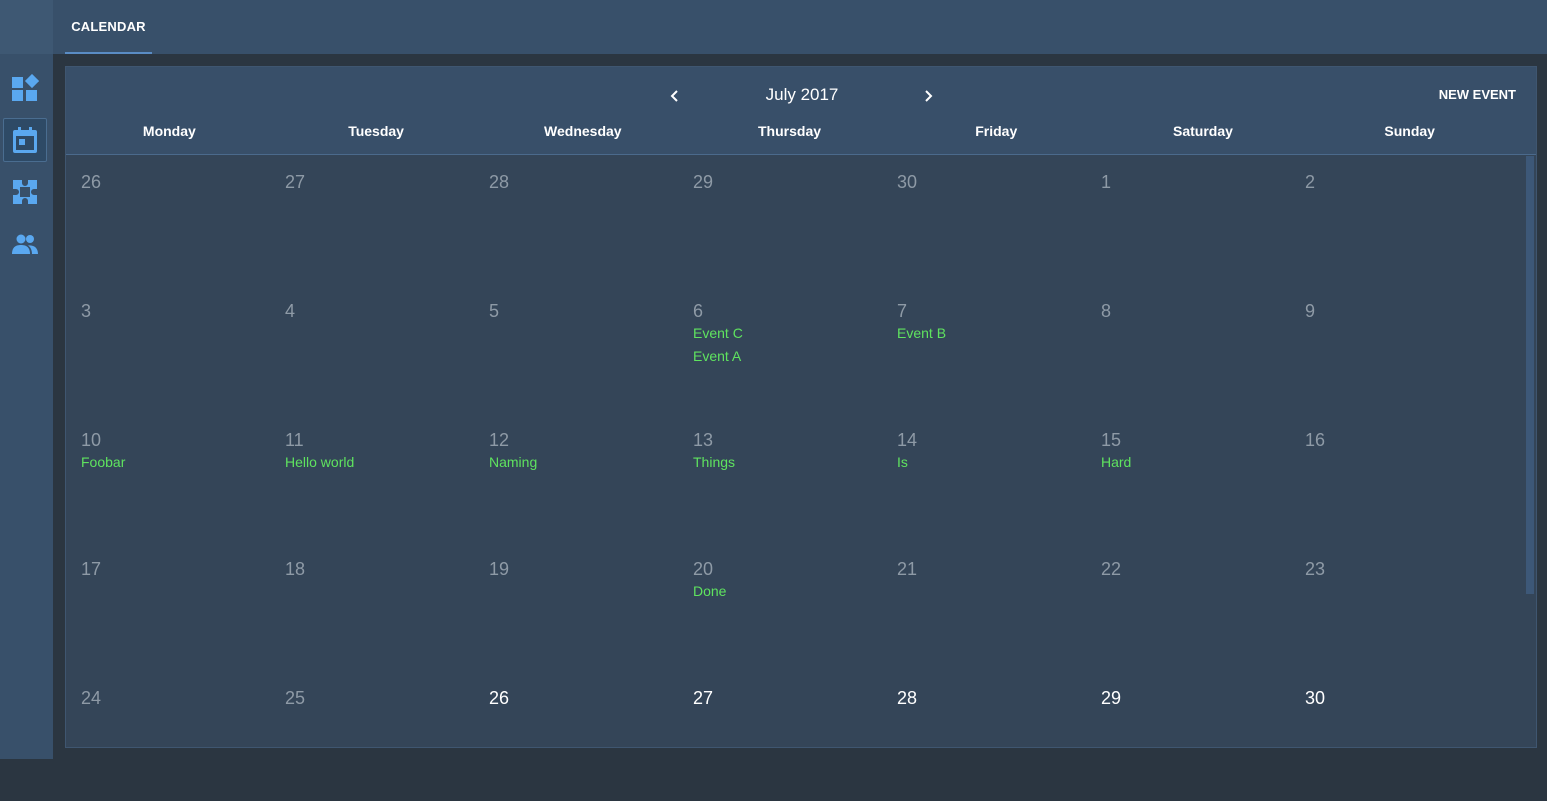 The height and width of the screenshot is (801, 1547). Describe the element at coordinates (168, 478) in the screenshot. I see `calendar-day-cell: 10 Foobar` at that location.